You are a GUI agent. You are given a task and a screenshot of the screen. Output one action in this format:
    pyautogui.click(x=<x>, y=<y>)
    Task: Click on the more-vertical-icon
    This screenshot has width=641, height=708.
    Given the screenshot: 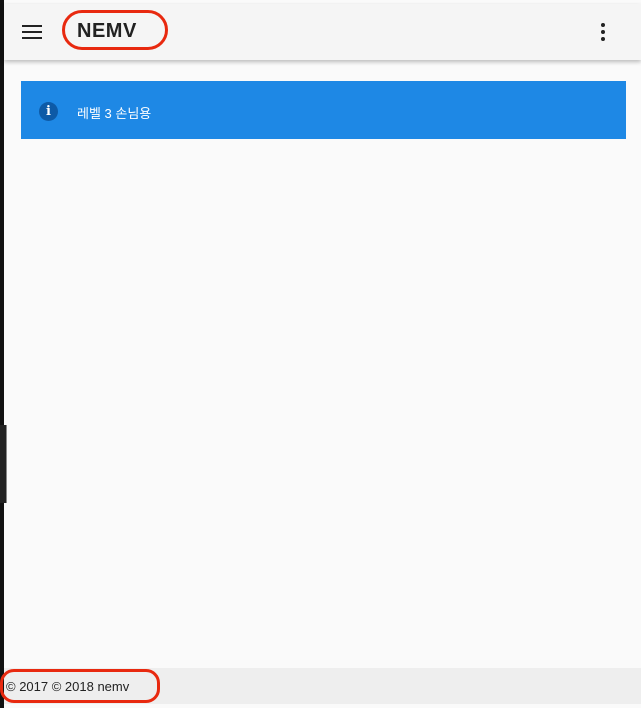 What is the action you would take?
    pyautogui.click(x=603, y=25)
    